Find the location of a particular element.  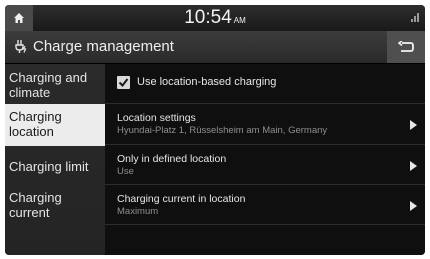

back-arrow-icon is located at coordinates (406, 46).